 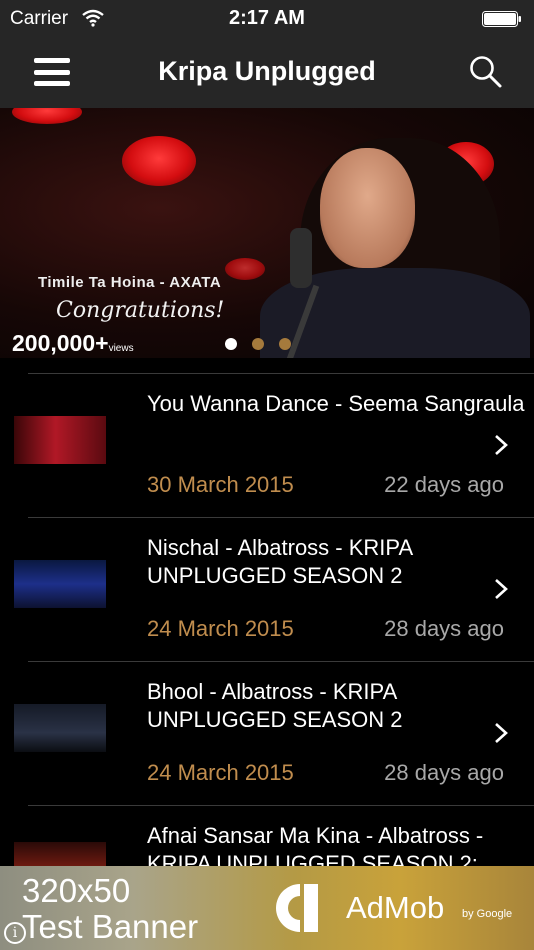 I want to click on admob-logo-icon, so click(x=297, y=908).